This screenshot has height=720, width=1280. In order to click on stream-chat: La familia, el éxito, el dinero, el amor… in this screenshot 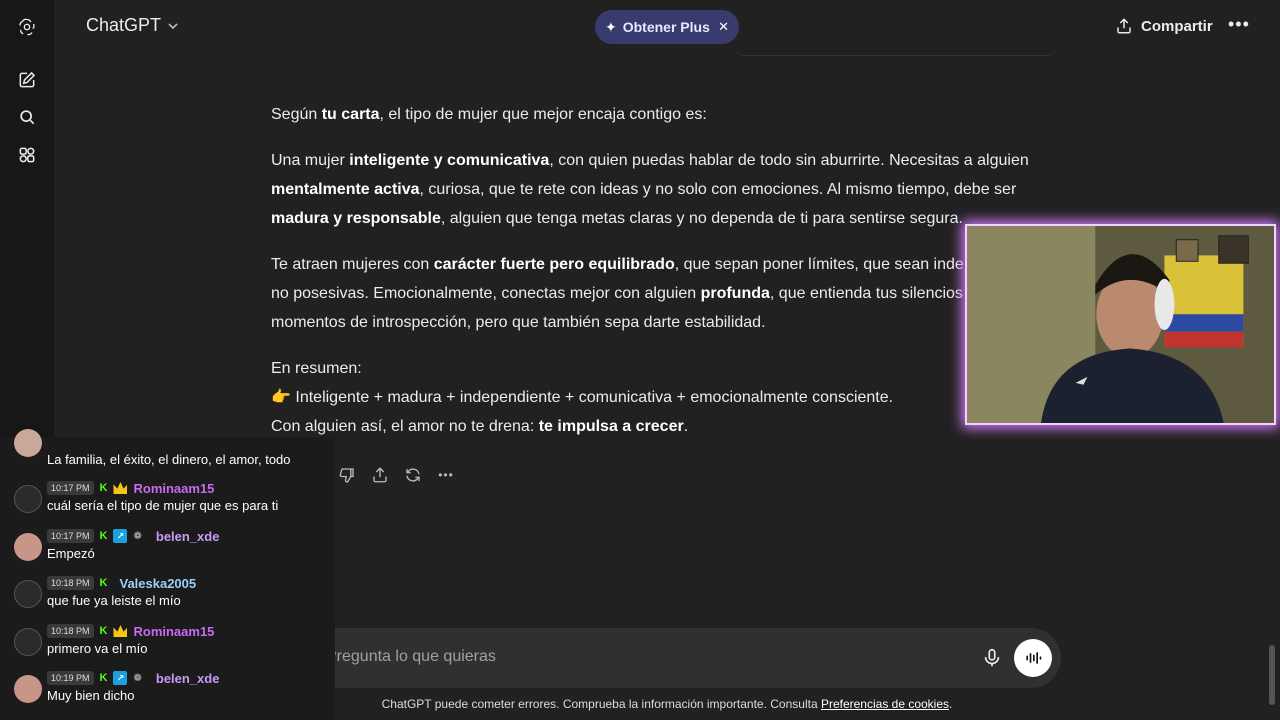, I will do `click(167, 574)`.